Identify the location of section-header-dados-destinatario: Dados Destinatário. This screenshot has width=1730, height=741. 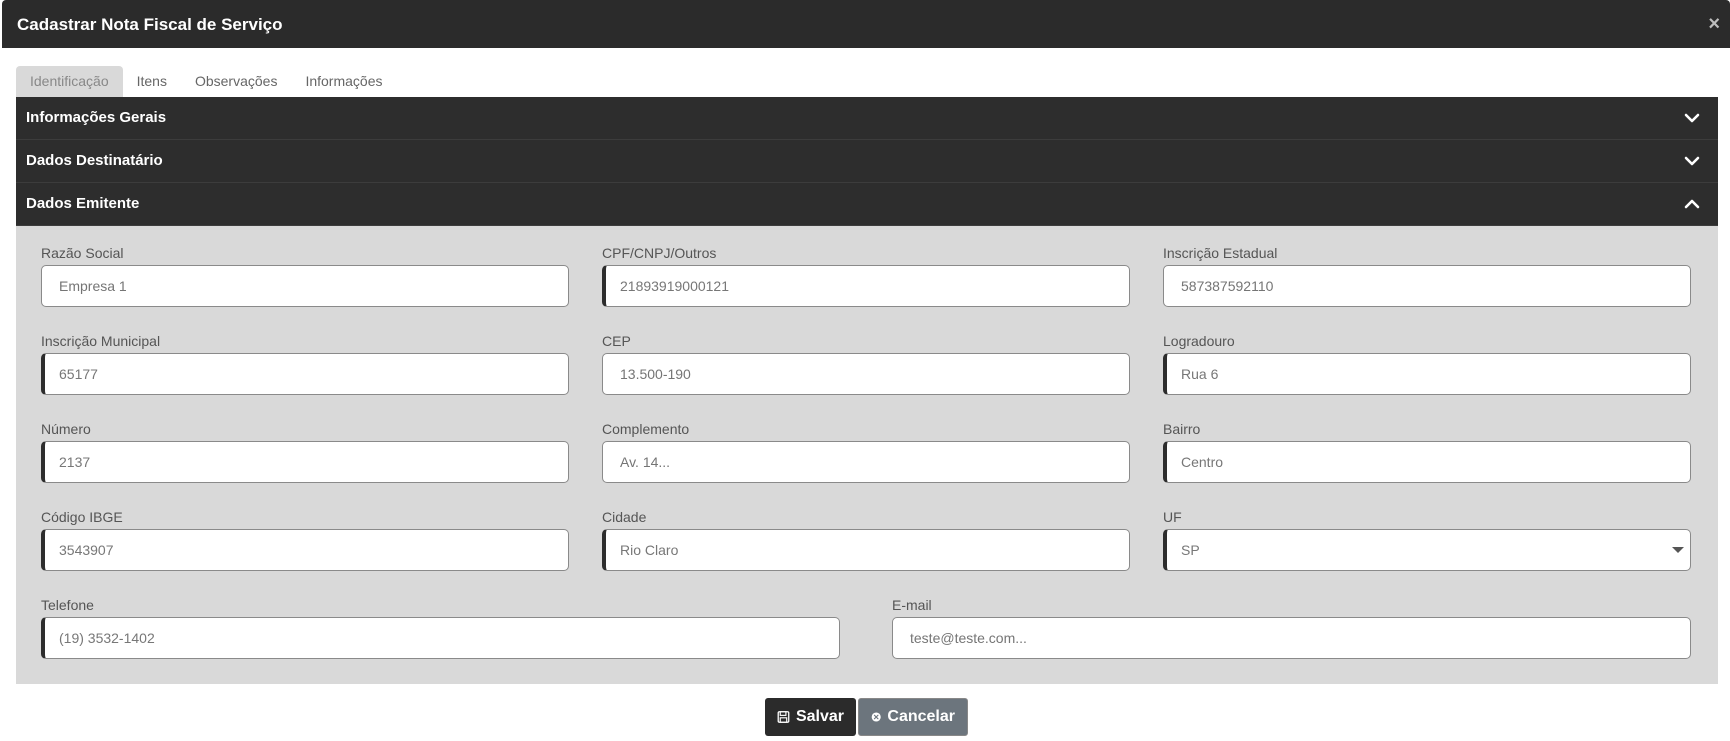
(867, 161).